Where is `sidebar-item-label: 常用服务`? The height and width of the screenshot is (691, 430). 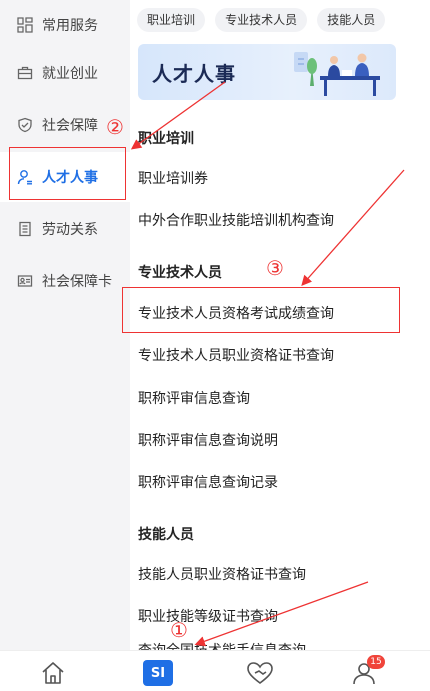
sidebar-item-label: 常用服务 is located at coordinates (70, 26).